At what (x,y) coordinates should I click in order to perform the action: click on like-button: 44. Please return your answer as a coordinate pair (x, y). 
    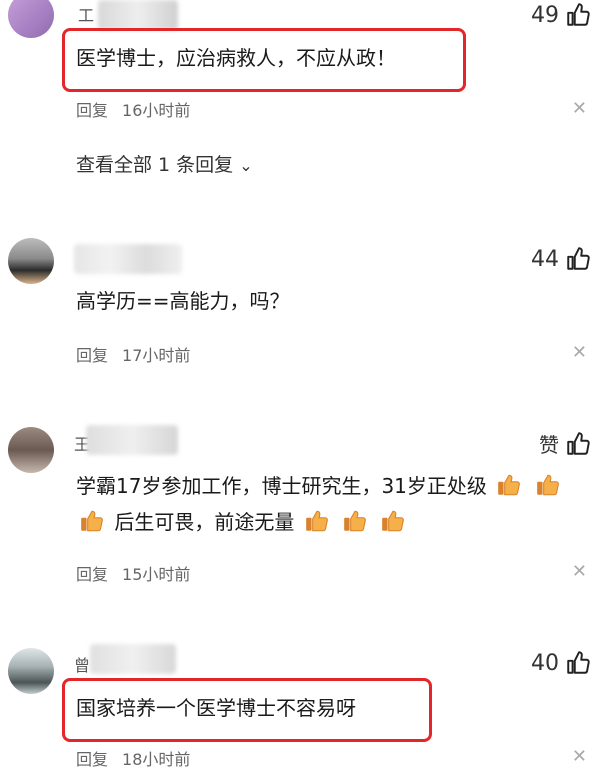
    Looking at the image, I should click on (561, 259).